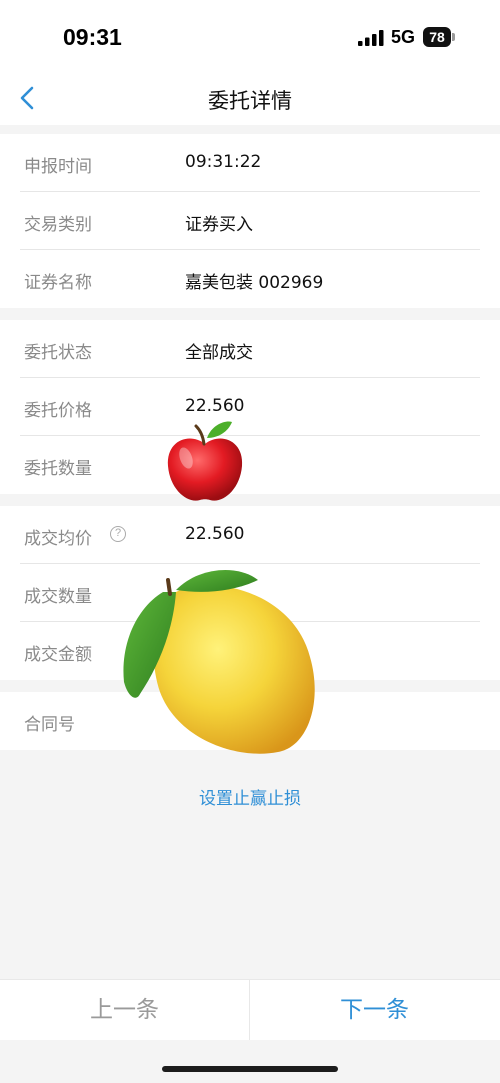 This screenshot has width=500, height=1083. Describe the element at coordinates (58, 539) in the screenshot. I see `row-label: 成交均价` at that location.